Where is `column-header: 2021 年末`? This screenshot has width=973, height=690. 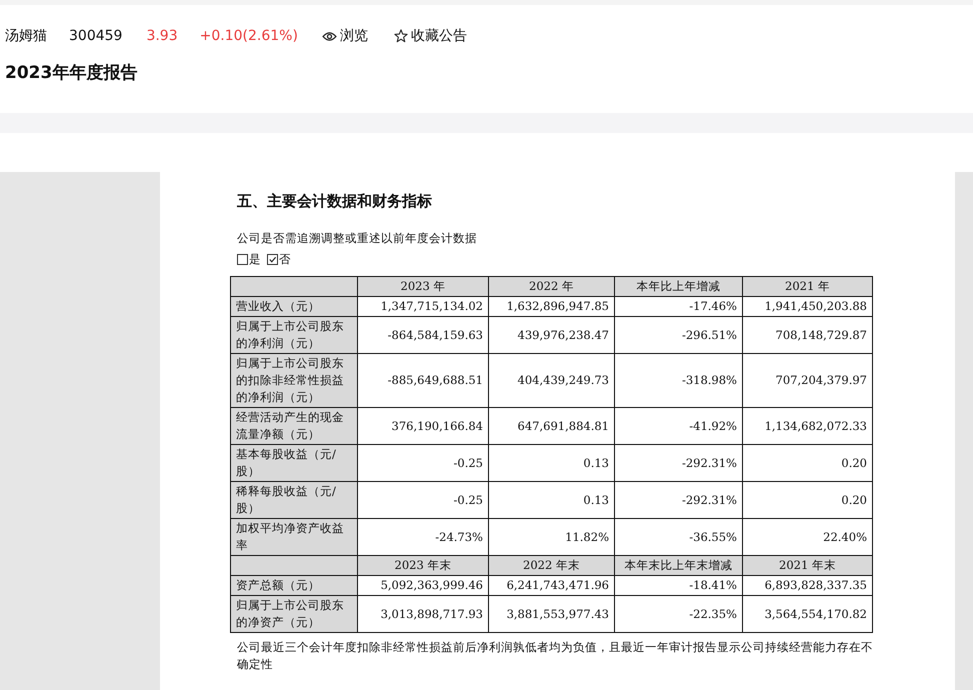 column-header: 2021 年末 is located at coordinates (807, 566).